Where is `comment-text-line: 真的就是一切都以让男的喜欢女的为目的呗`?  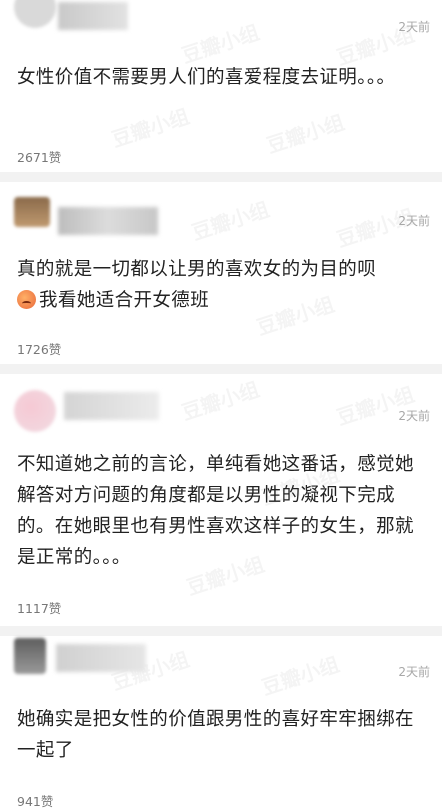 comment-text-line: 真的就是一切都以让男的喜欢女的为目的呗 is located at coordinates (197, 269).